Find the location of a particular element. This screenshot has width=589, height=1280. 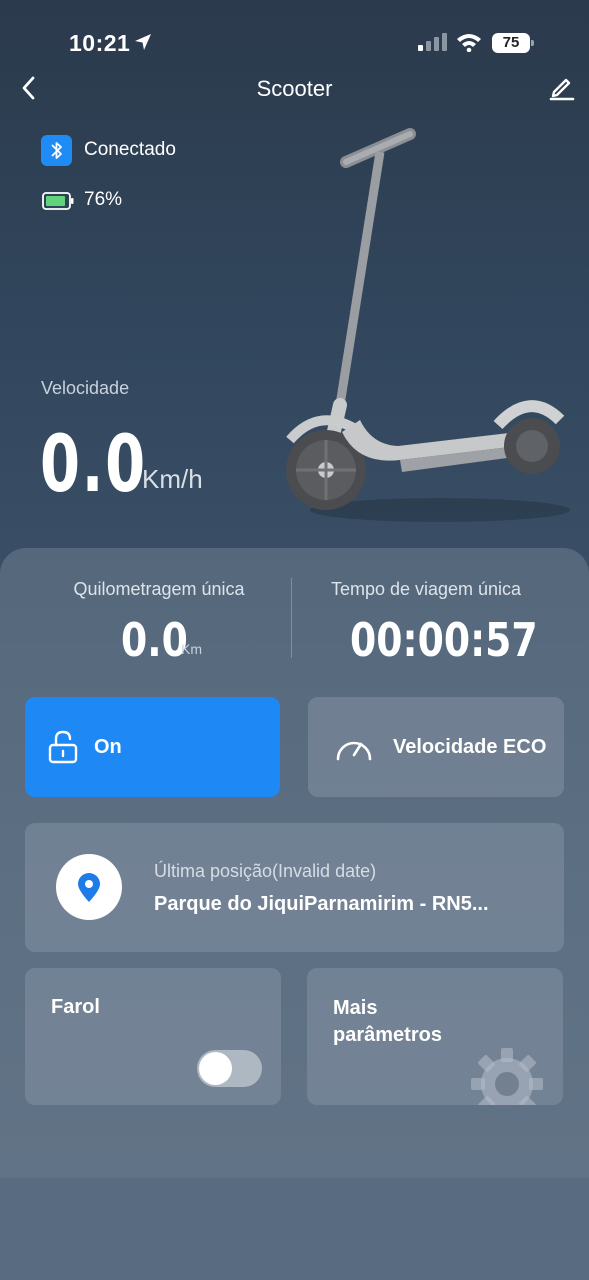

speed-unit: Km/h is located at coordinates (172, 479).